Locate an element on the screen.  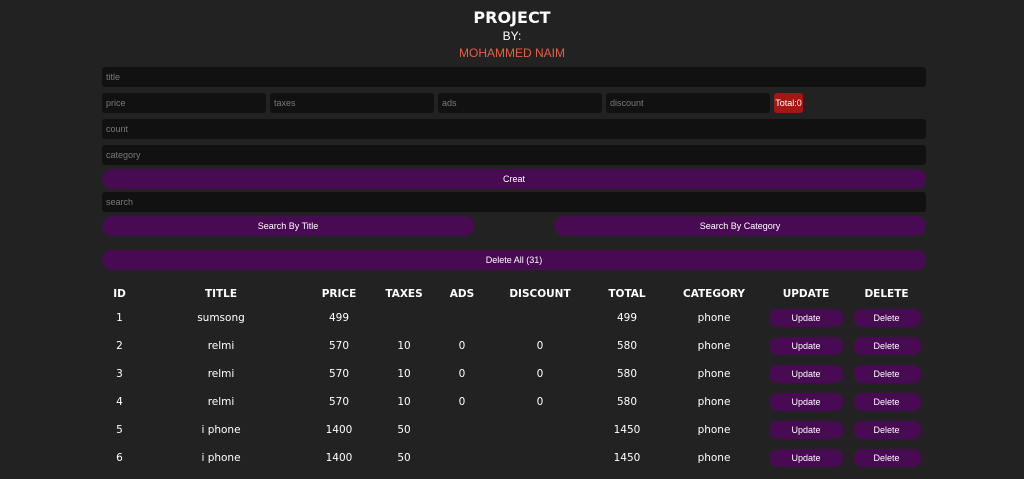
cell-price: 1400 is located at coordinates (339, 430).